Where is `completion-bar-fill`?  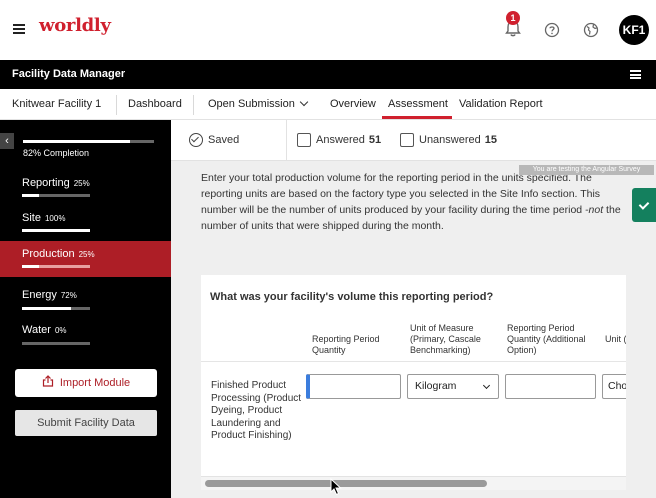
completion-bar-fill is located at coordinates (77, 141).